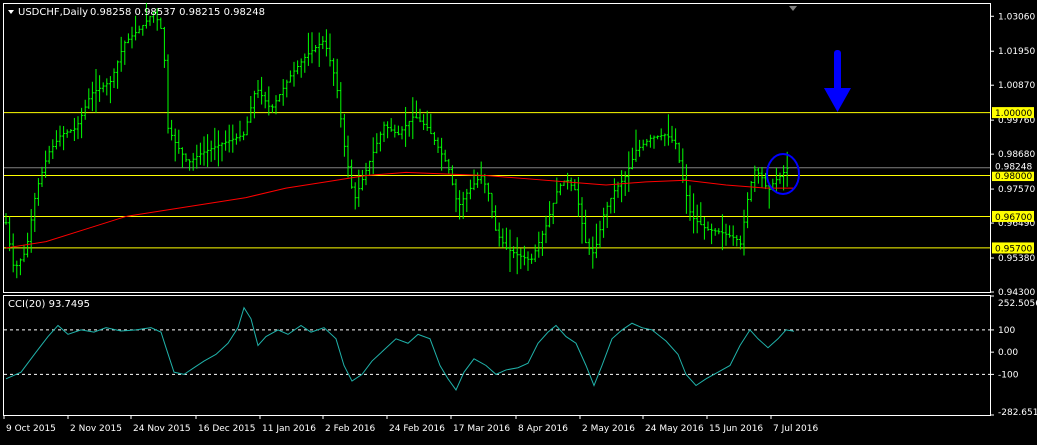 Image resolution: width=1037 pixels, height=445 pixels. I want to click on date-tick-label: 2 May 2016, so click(608, 429).